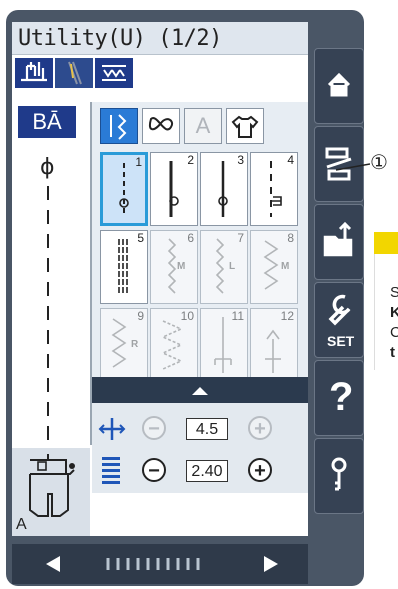  Describe the element at coordinates (224, 267) in the screenshot. I see `stitch-7: 7 L` at that location.